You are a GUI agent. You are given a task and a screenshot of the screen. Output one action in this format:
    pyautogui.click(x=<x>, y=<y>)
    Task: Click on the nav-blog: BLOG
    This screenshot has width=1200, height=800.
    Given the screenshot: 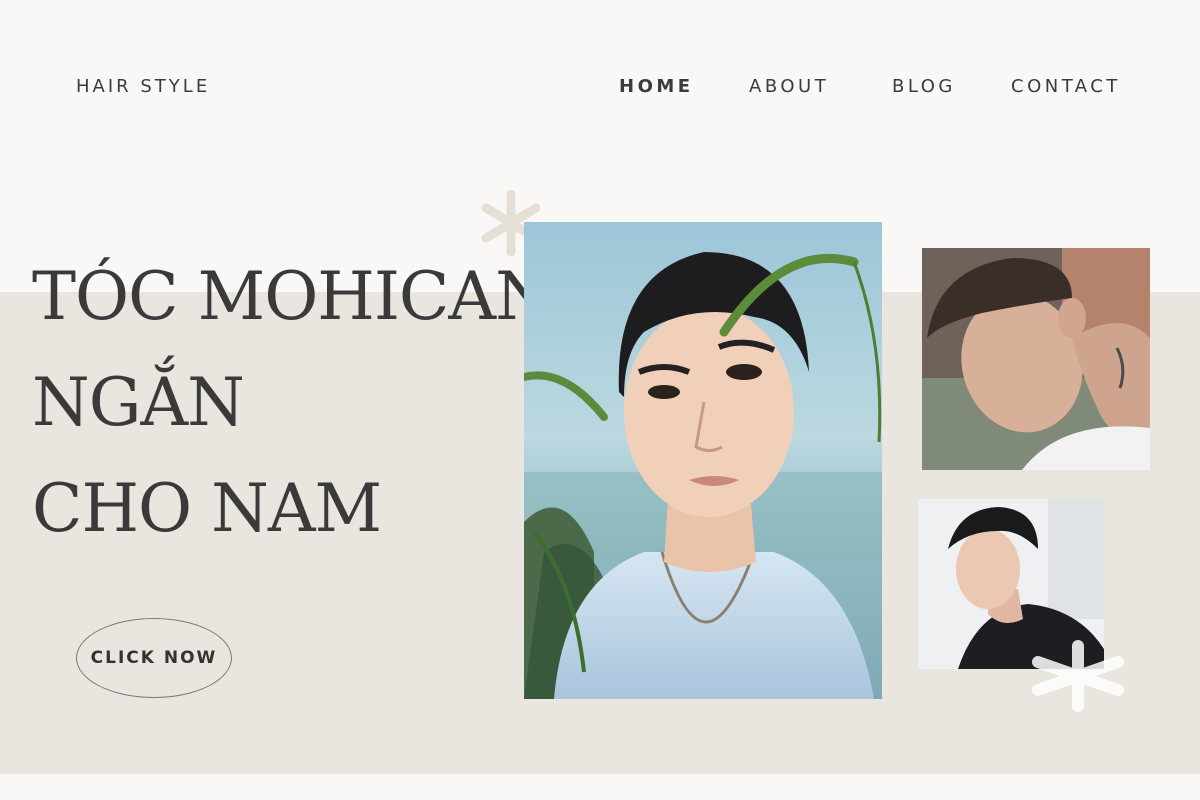 What is the action you would take?
    pyautogui.click(x=924, y=86)
    